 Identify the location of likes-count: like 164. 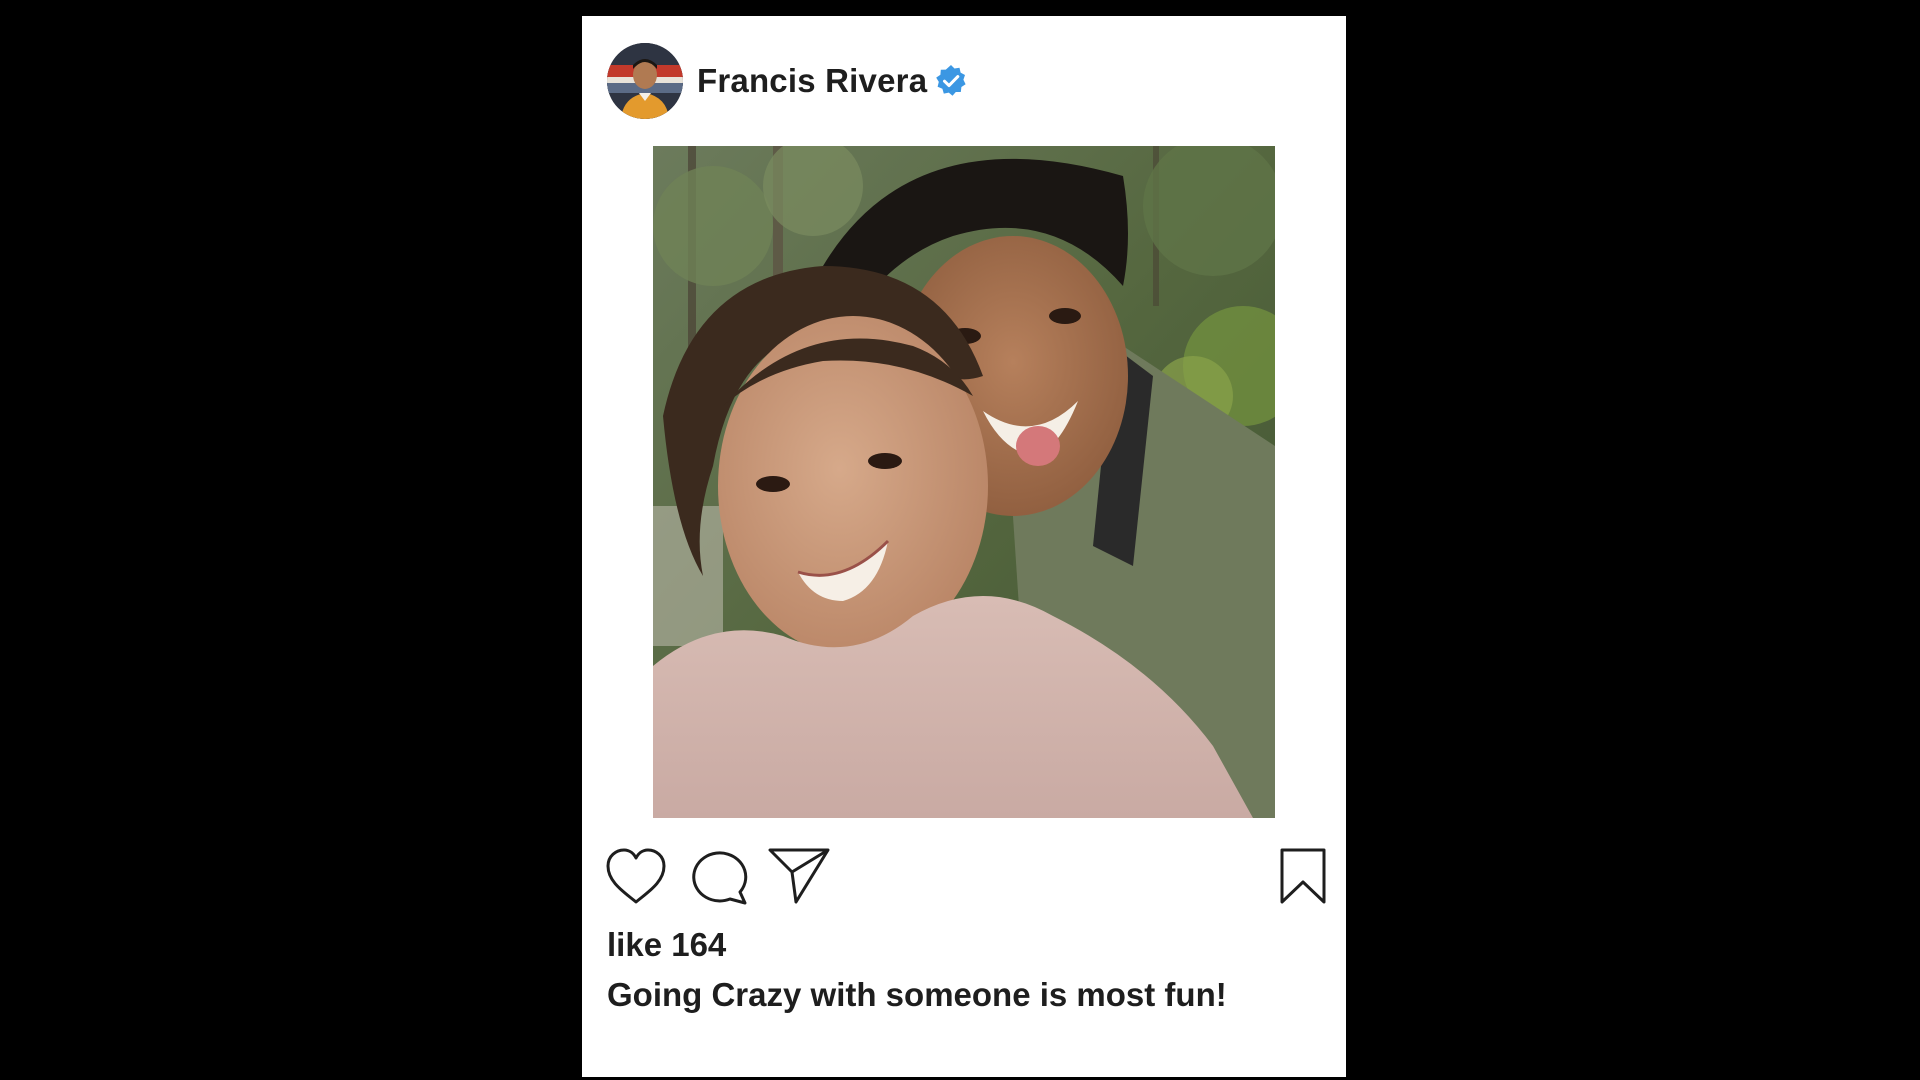
(666, 945).